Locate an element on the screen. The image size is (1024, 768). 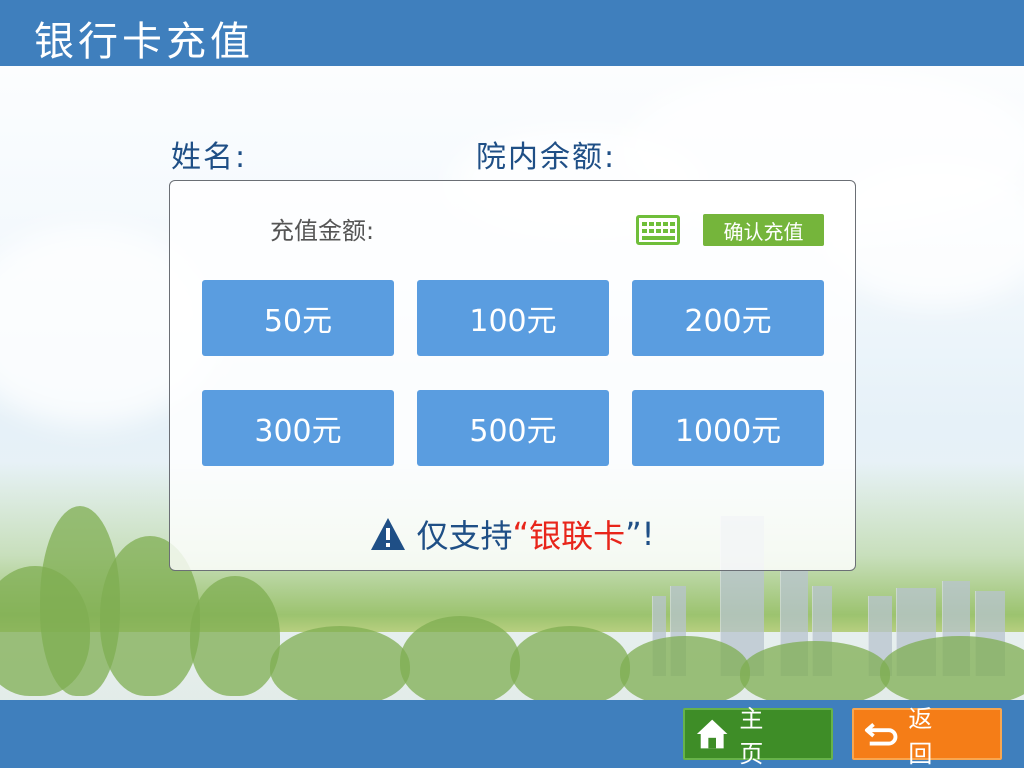
amount-label: 充值金额: is located at coordinates (322, 231).